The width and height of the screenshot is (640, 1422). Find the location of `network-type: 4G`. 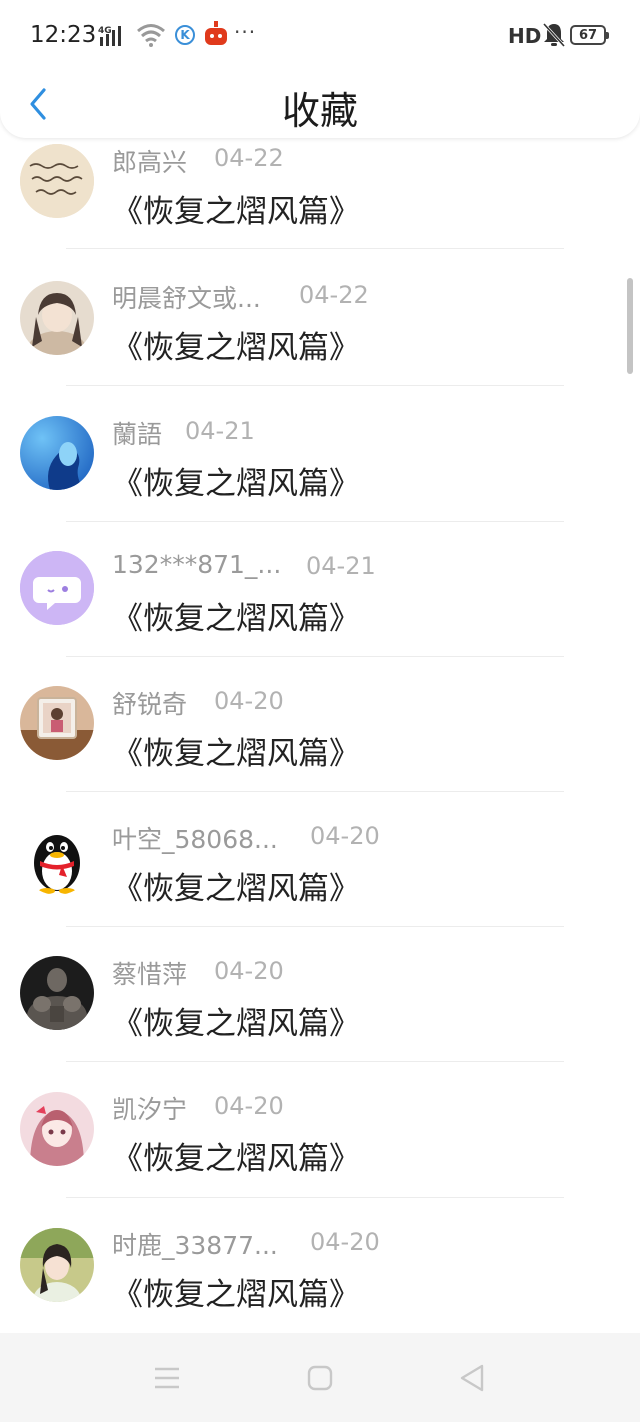

network-type: 4G is located at coordinates (105, 31).